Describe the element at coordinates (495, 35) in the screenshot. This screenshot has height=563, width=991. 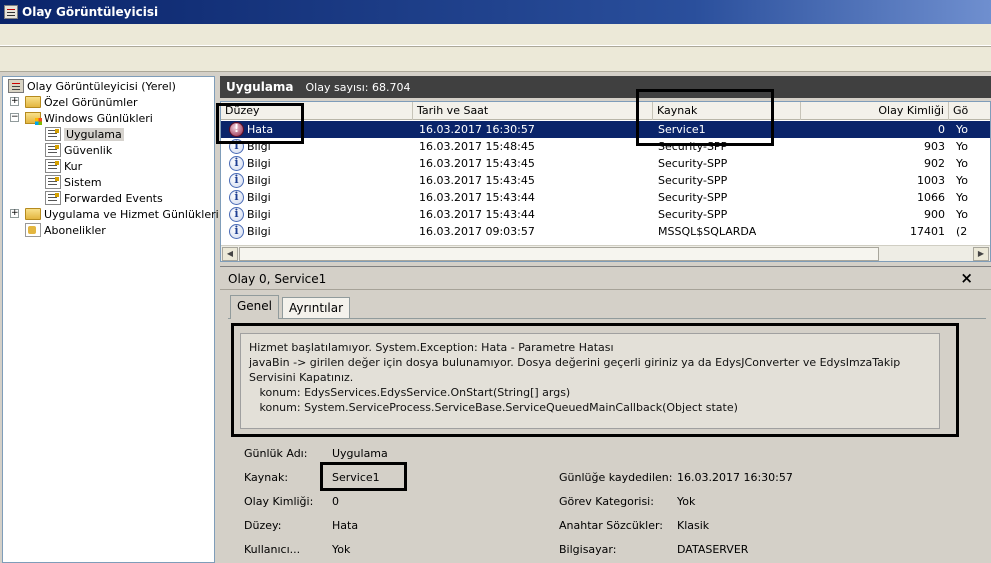
I see `menu-bar` at that location.